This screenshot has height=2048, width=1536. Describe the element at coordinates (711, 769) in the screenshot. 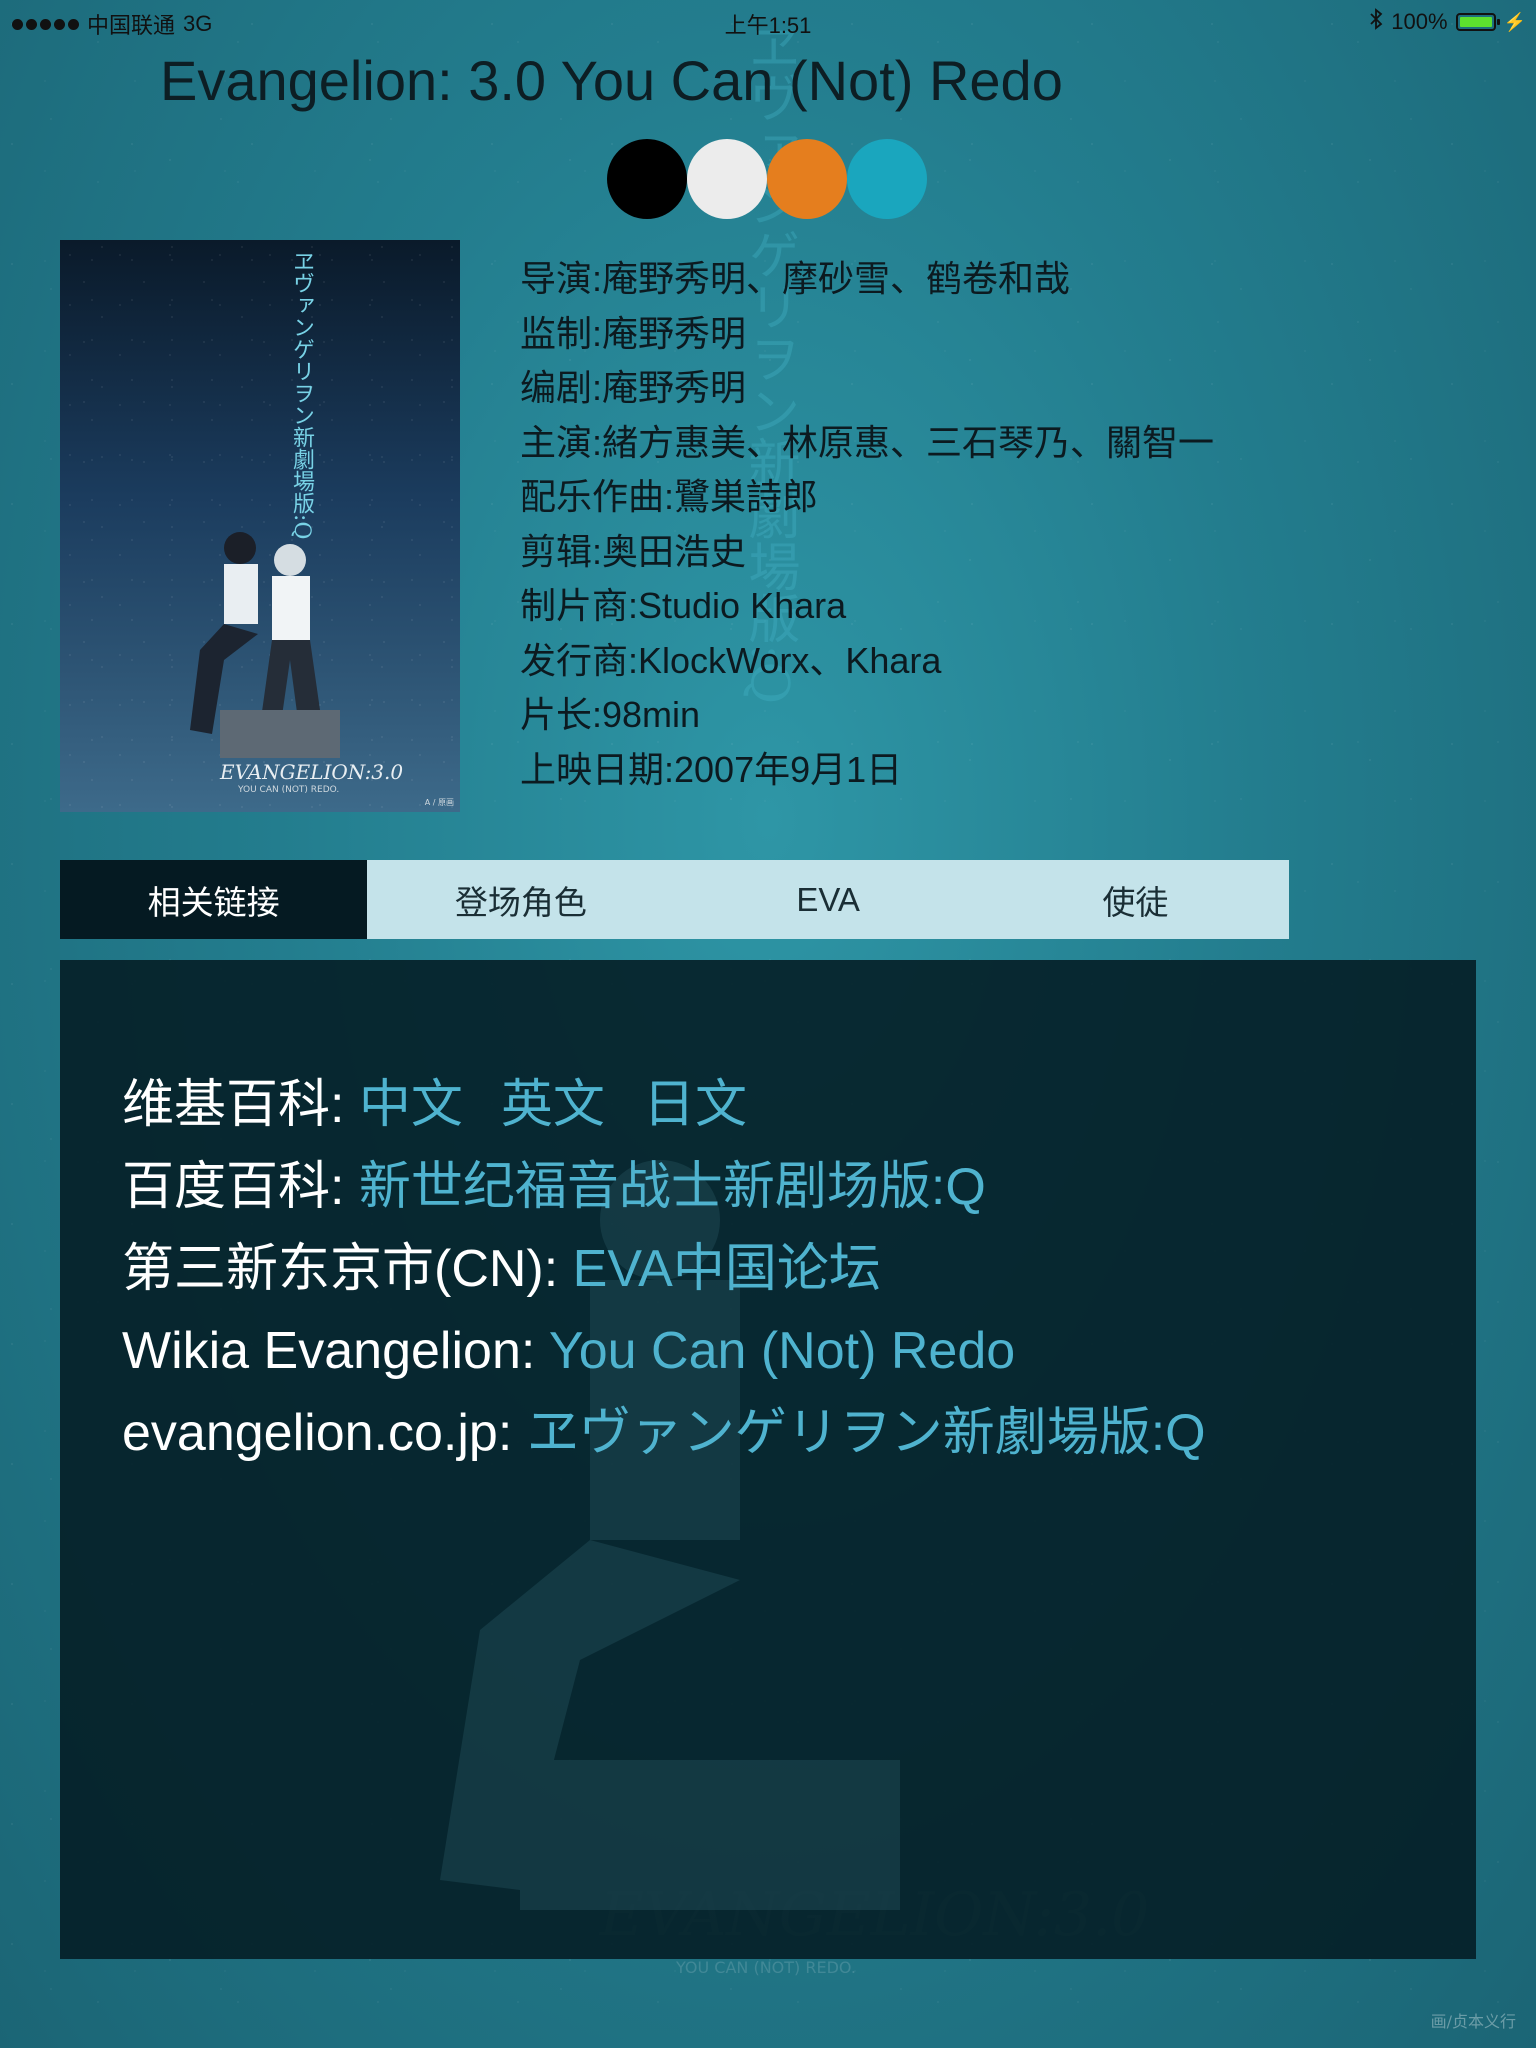

I see `info-release-date: 上映日期:2007年9月1日` at that location.